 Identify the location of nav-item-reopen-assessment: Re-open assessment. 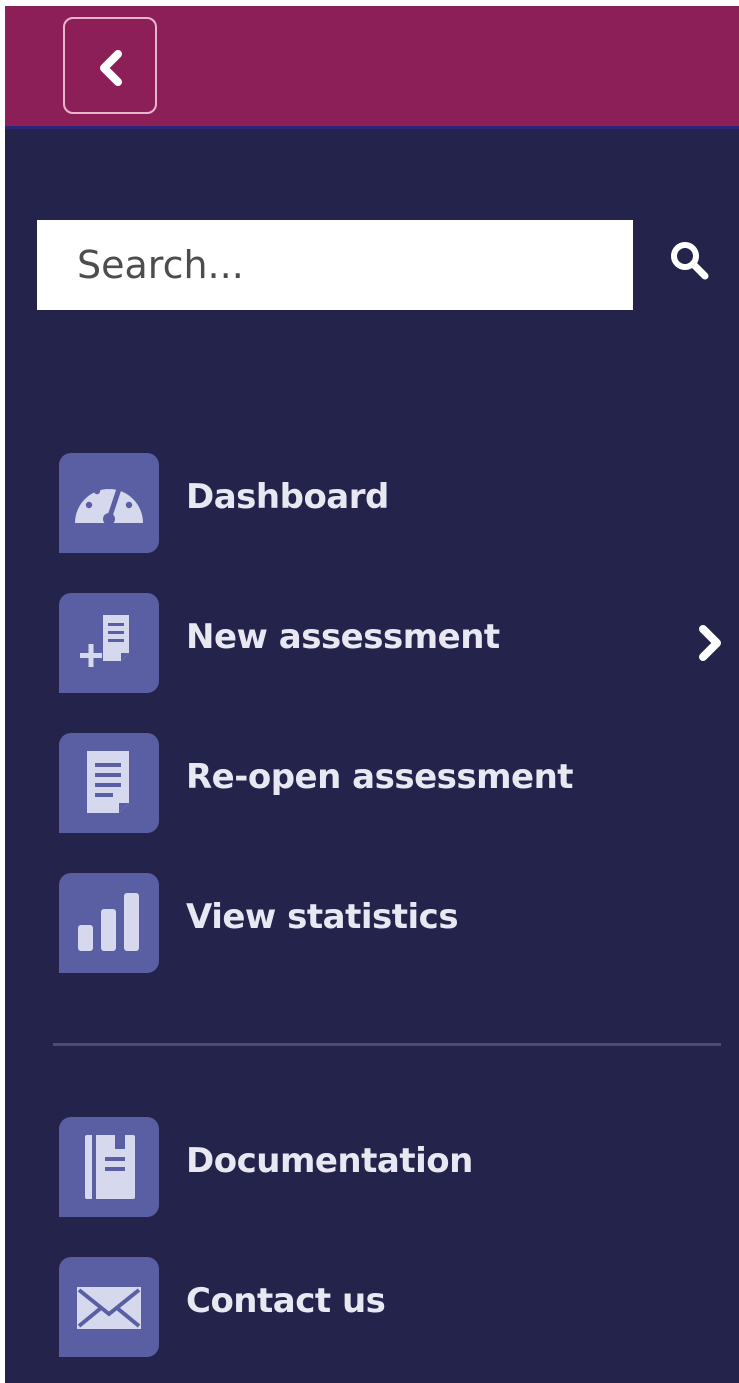
(389, 783).